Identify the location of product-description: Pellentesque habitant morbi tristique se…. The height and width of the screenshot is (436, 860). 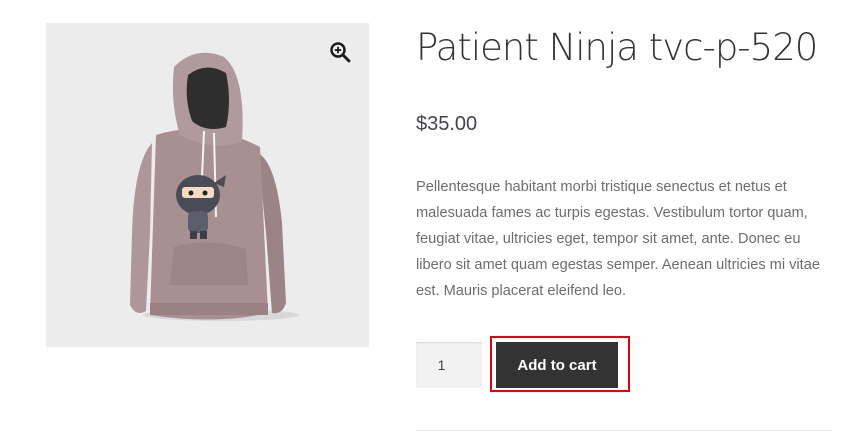
(618, 239).